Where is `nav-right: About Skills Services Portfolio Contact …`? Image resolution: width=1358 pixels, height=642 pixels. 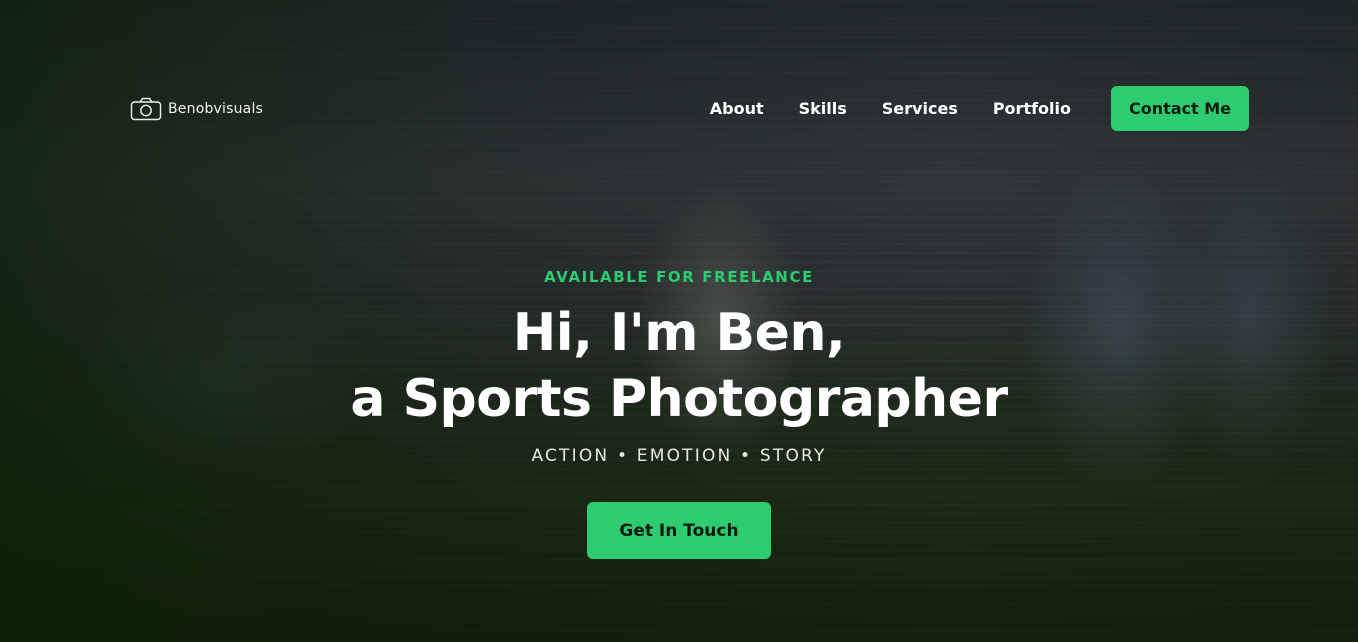
nav-right: About Skills Services Portfolio Contact … is located at coordinates (979, 108).